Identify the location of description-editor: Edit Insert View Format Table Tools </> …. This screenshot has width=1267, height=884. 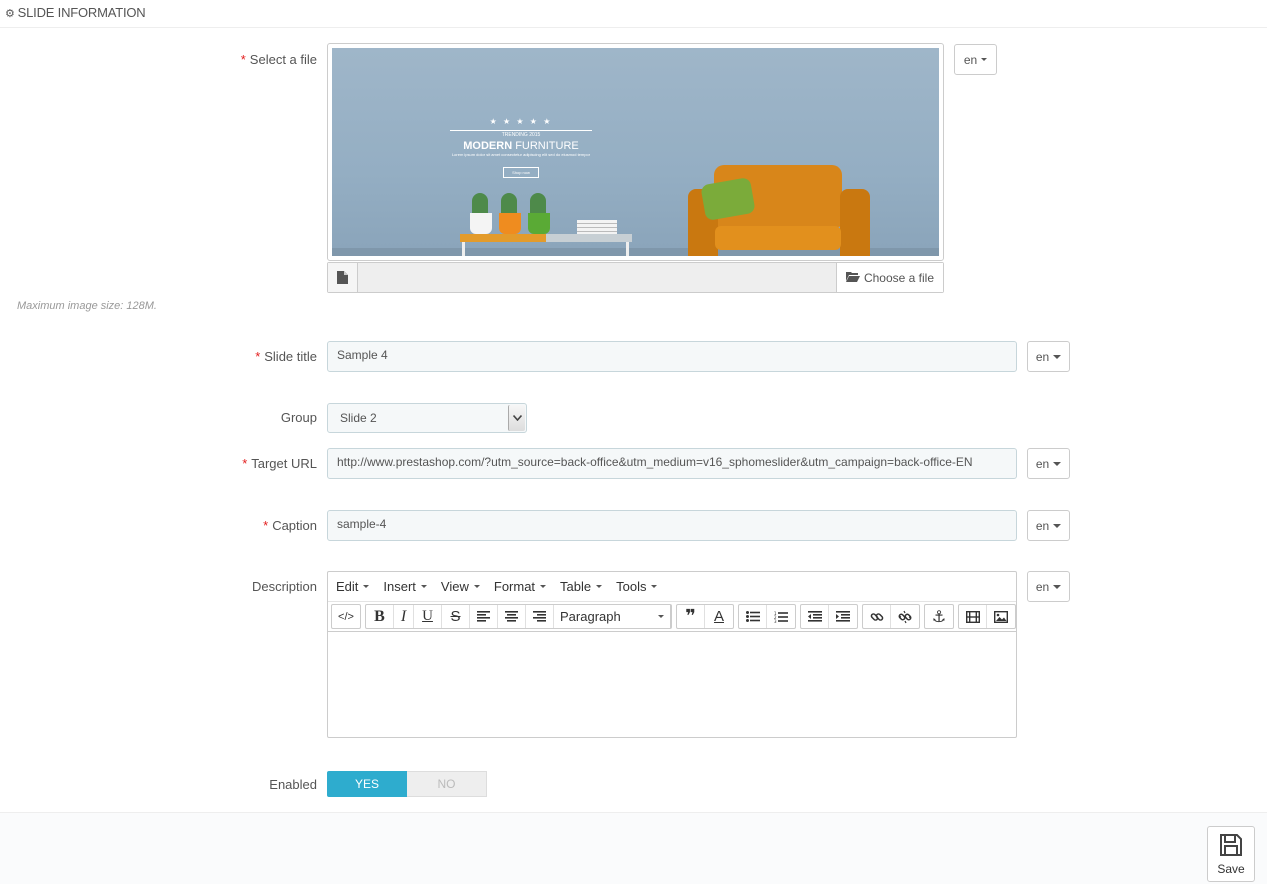
(672, 654).